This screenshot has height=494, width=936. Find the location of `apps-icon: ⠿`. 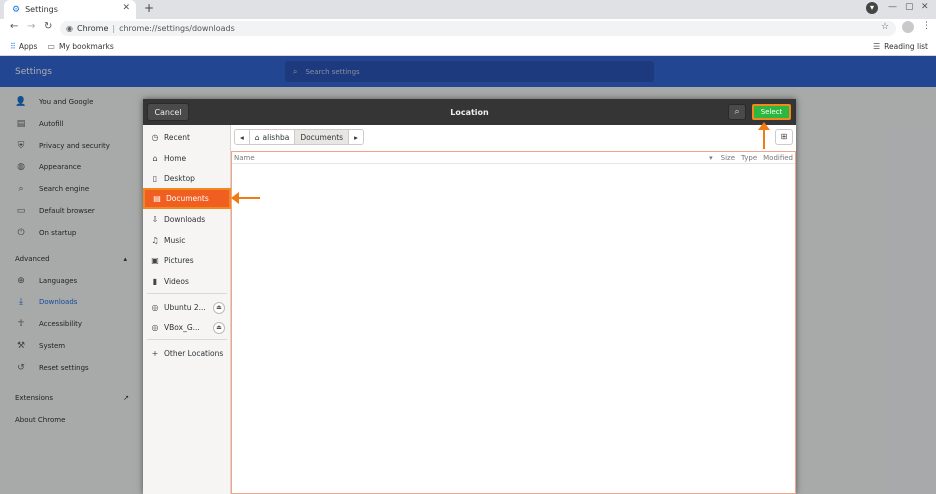

apps-icon: ⠿ is located at coordinates (13, 46).